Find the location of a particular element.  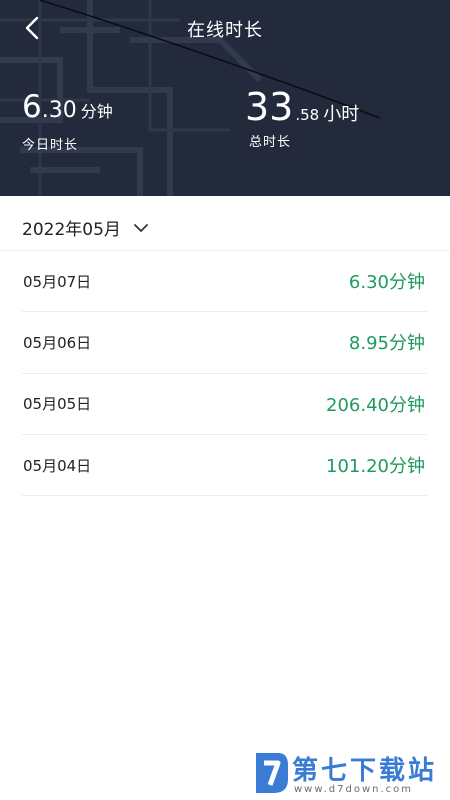

today-value-int: 6 is located at coordinates (32, 107).